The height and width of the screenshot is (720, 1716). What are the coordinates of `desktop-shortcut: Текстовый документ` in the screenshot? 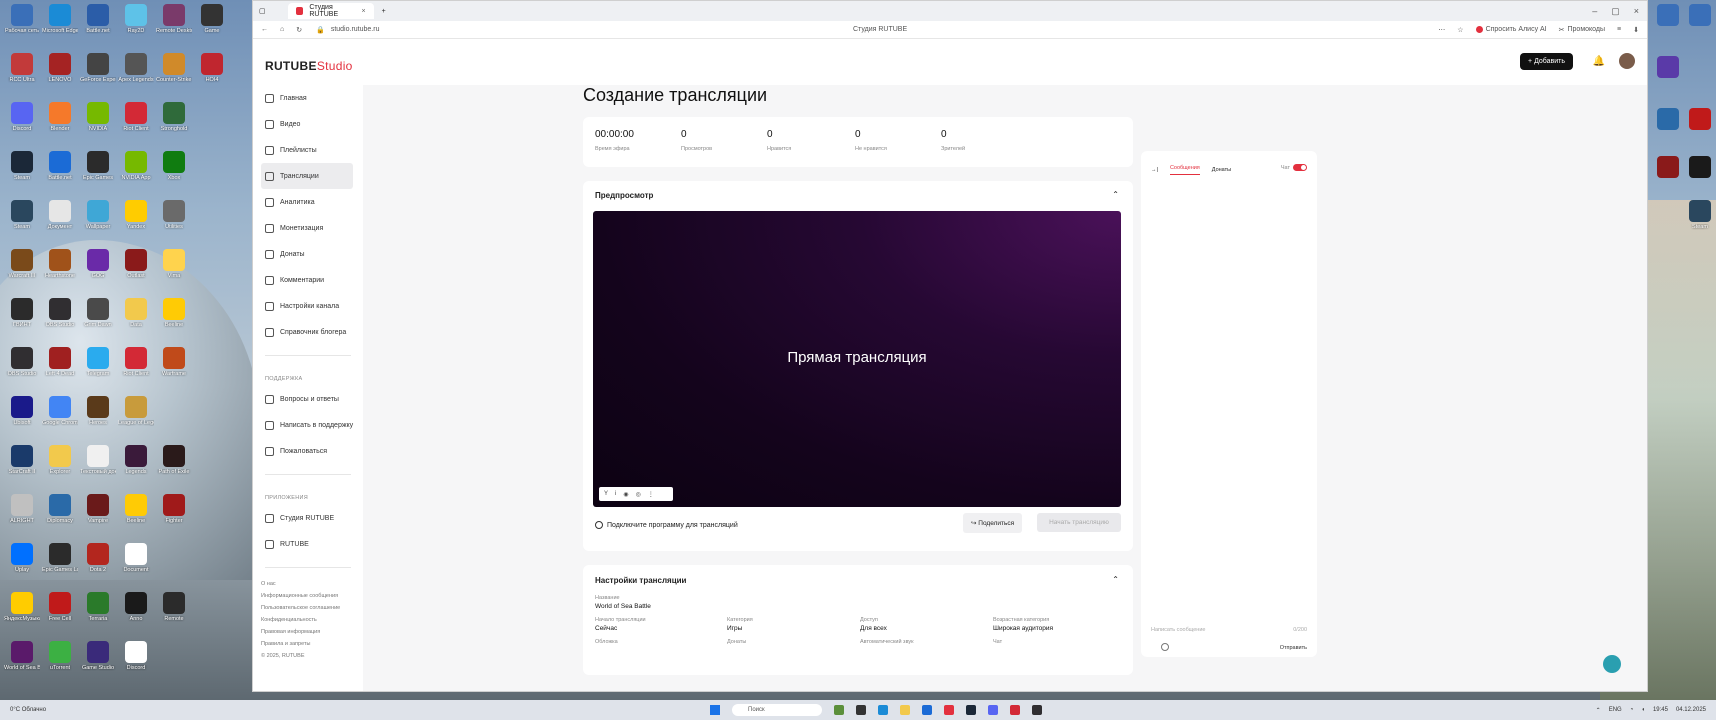 It's located at (98, 467).